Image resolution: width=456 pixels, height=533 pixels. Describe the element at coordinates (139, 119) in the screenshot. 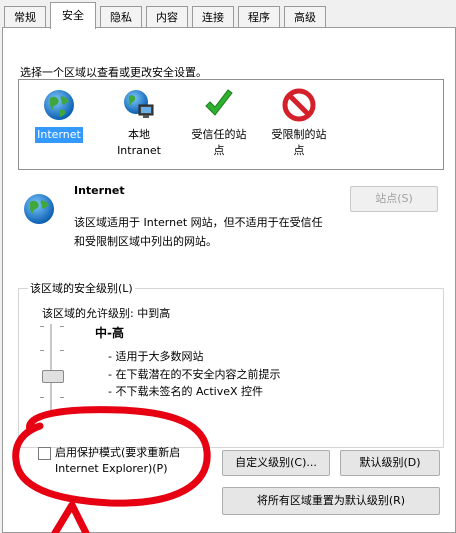

I see `zone-local-intranet: 本地 Intranet` at that location.